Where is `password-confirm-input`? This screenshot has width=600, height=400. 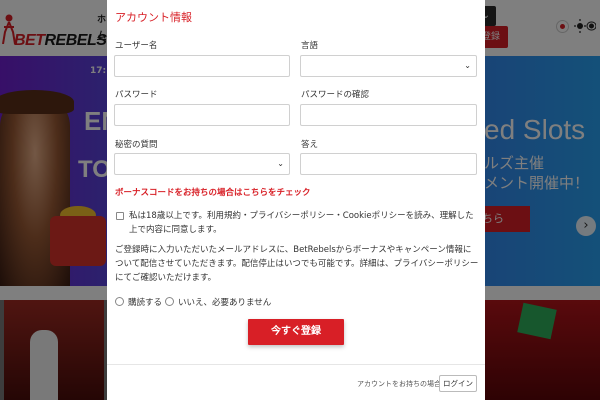
password-confirm-input is located at coordinates (388, 115).